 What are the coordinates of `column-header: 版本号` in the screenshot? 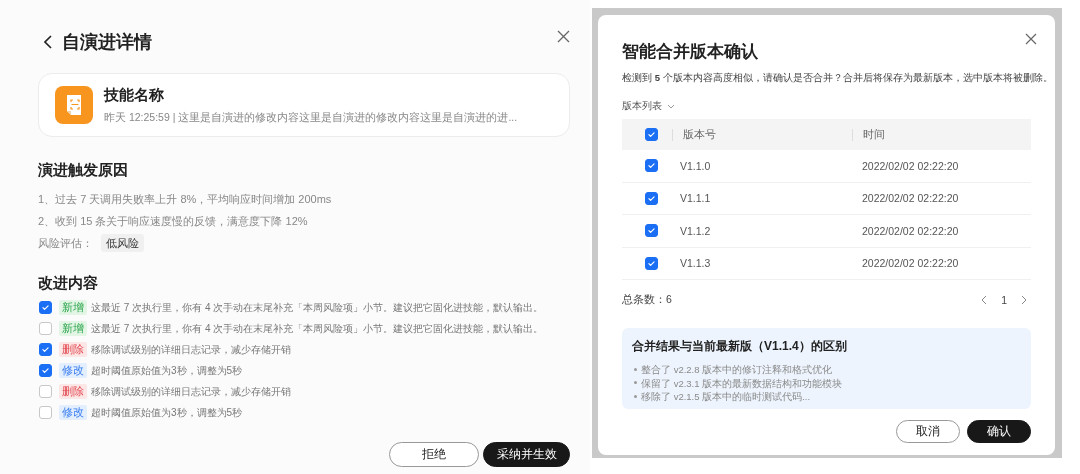 It's located at (699, 134).